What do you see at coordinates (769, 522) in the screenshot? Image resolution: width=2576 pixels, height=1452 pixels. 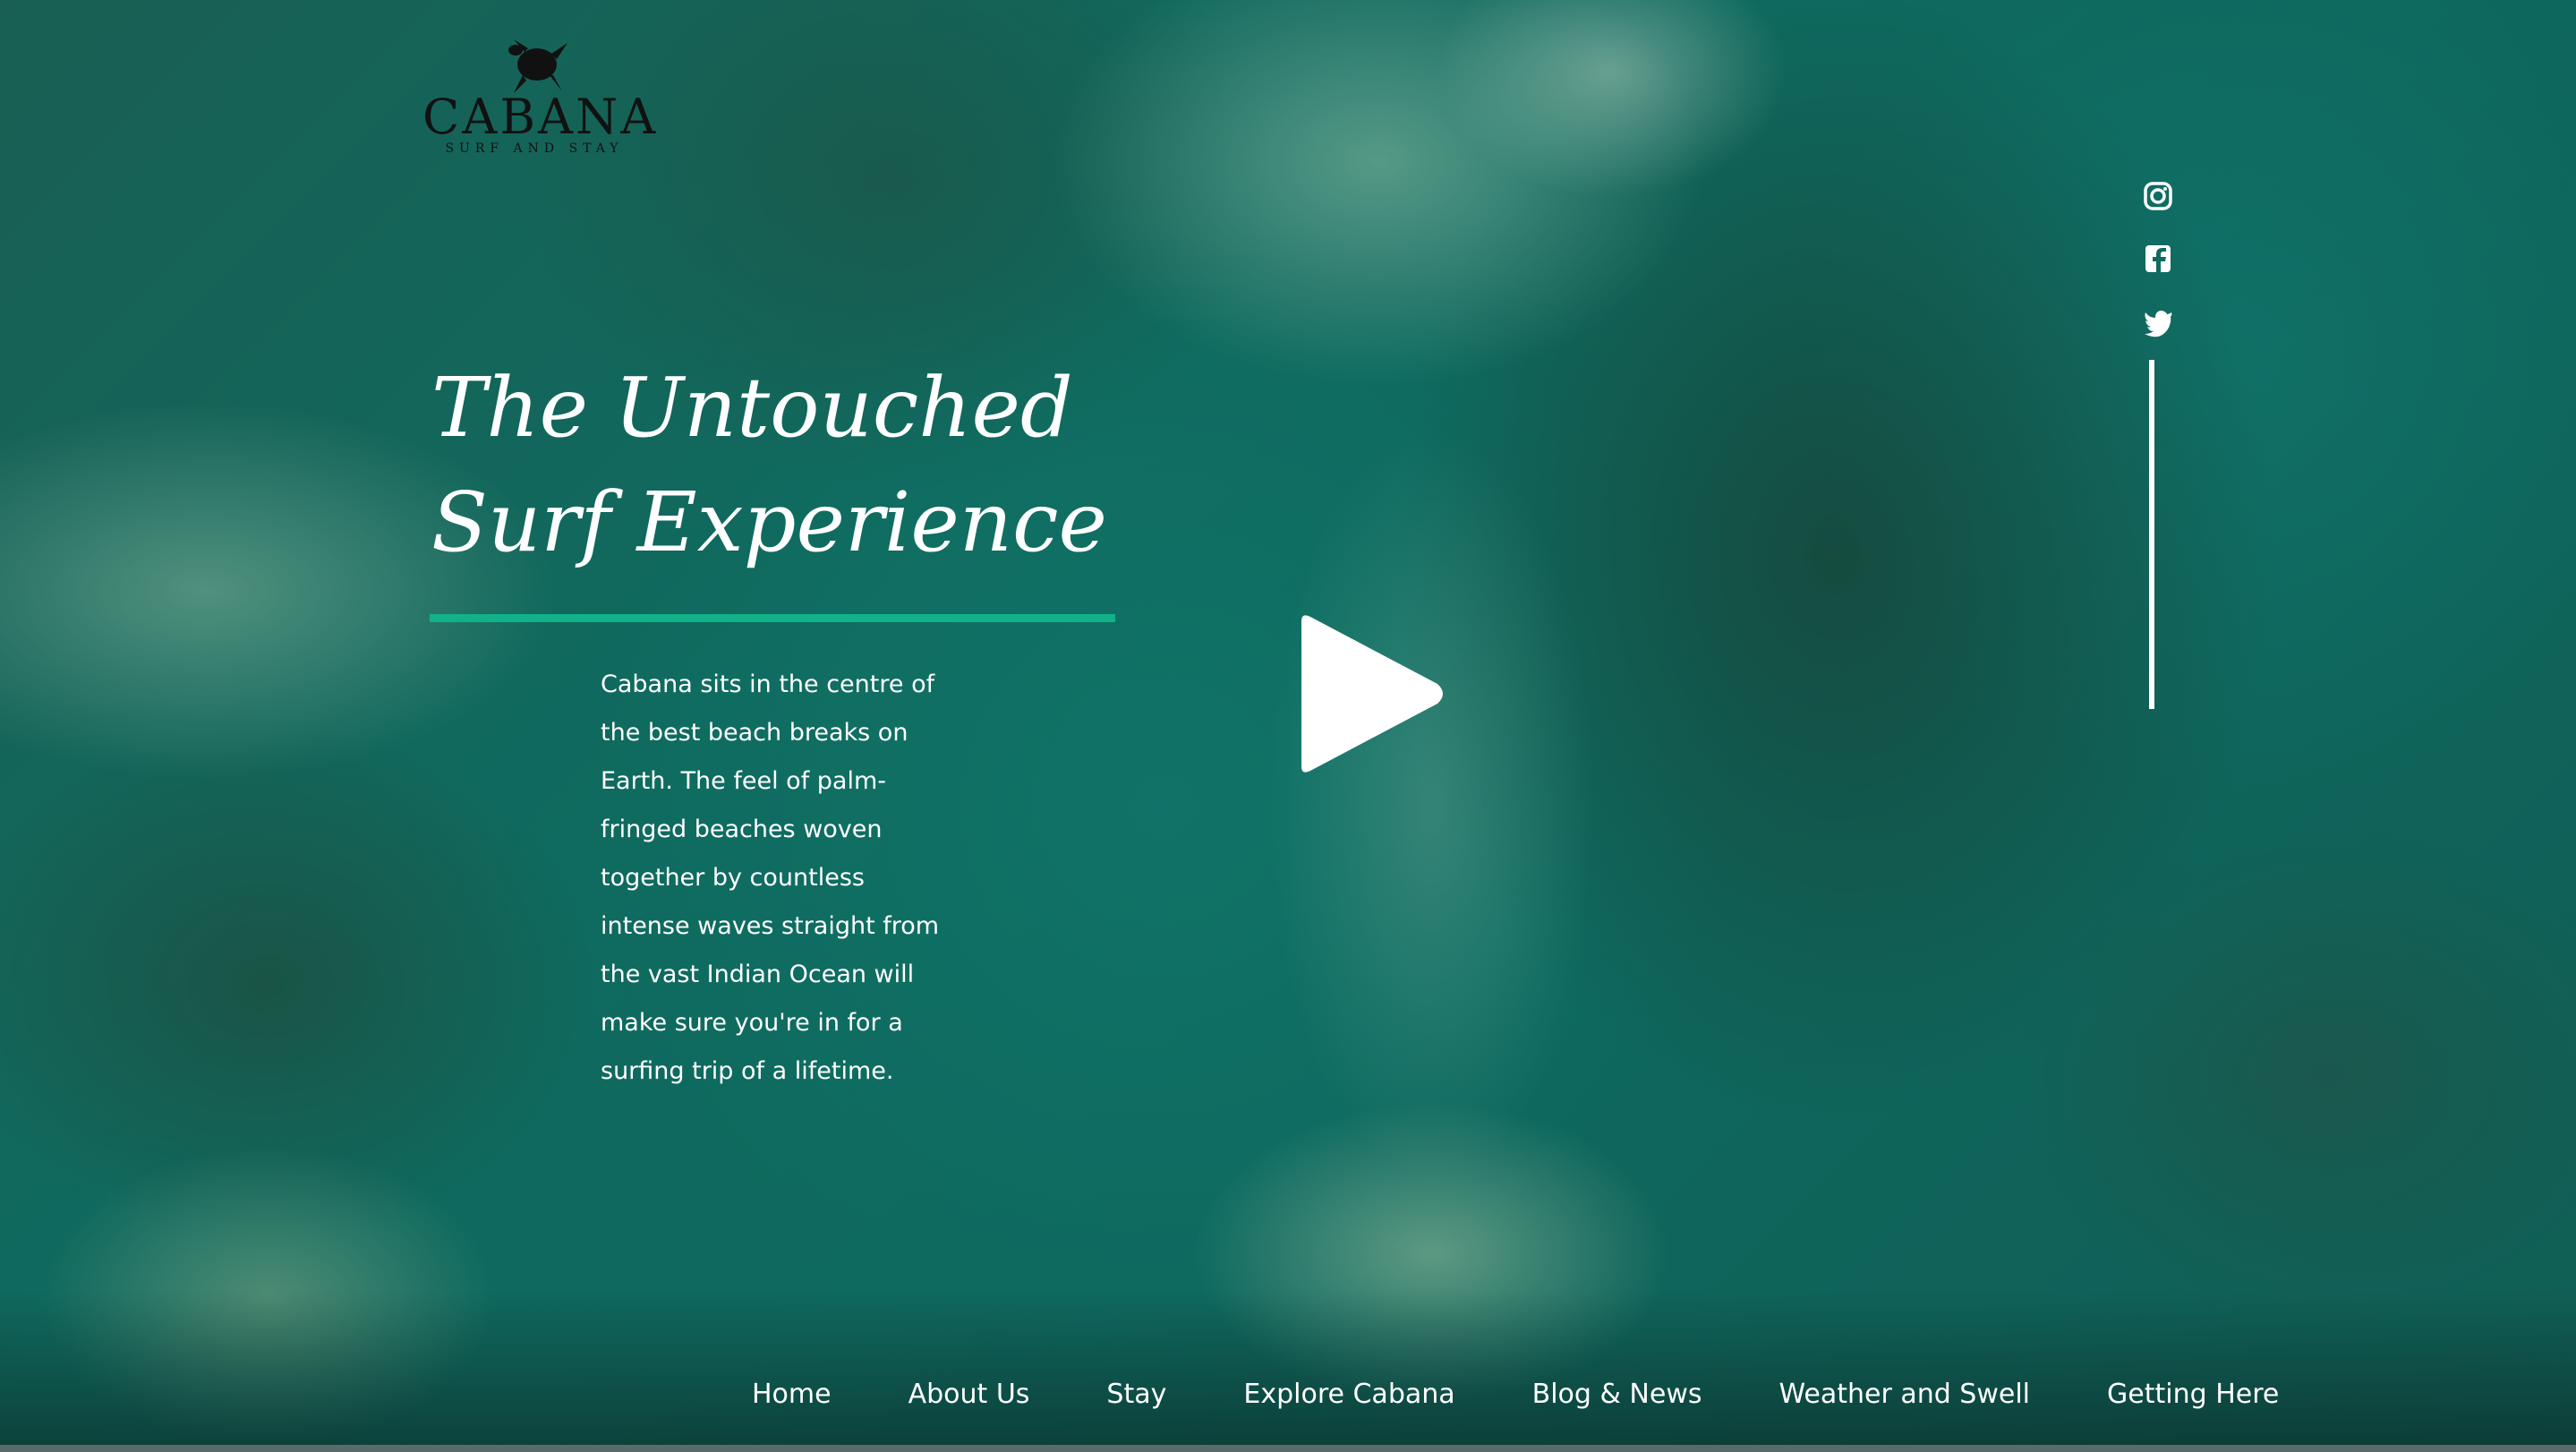 I see `hero-title-line-2: Surf Experience` at bounding box center [769, 522].